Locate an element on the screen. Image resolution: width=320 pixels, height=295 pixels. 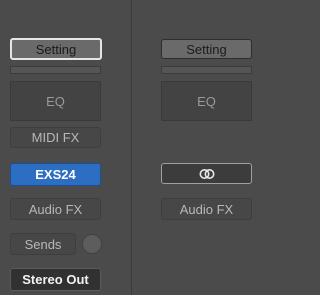
sends-slot: Sends is located at coordinates (43, 244).